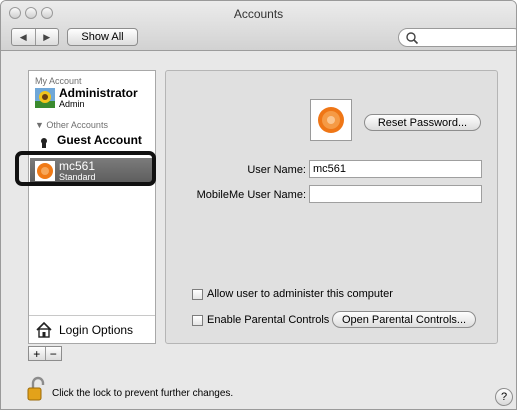  I want to click on user-name-label: User Name:, so click(276, 170).